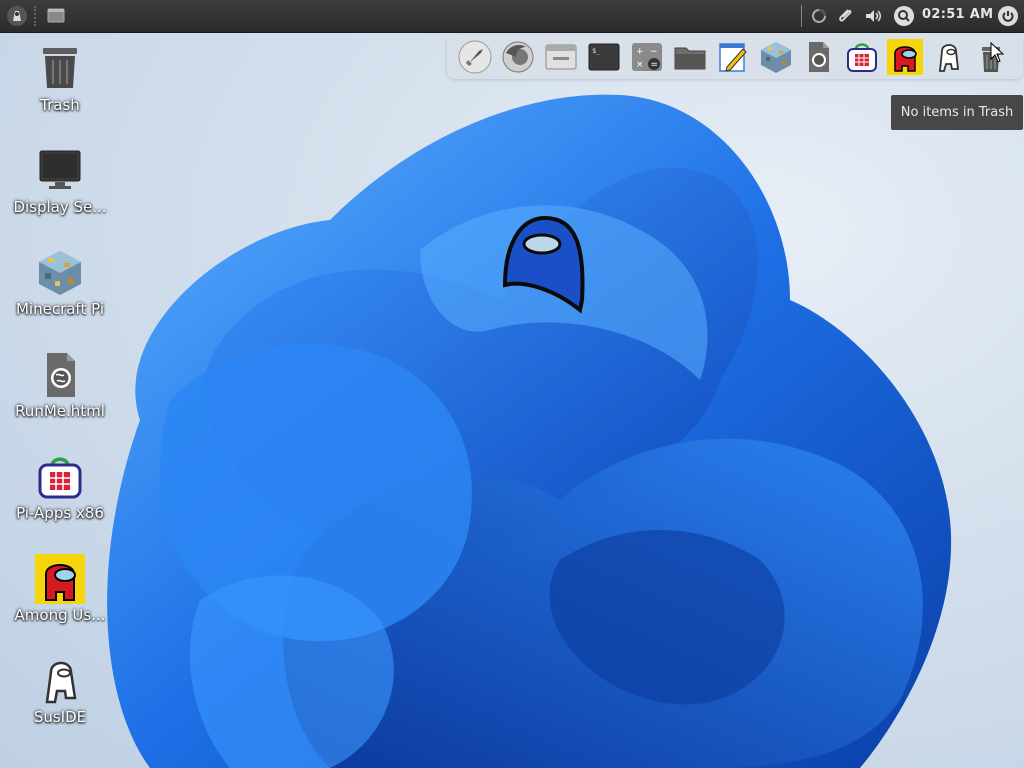  What do you see at coordinates (60, 105) in the screenshot?
I see `desktop-icon-label: Trash` at bounding box center [60, 105].